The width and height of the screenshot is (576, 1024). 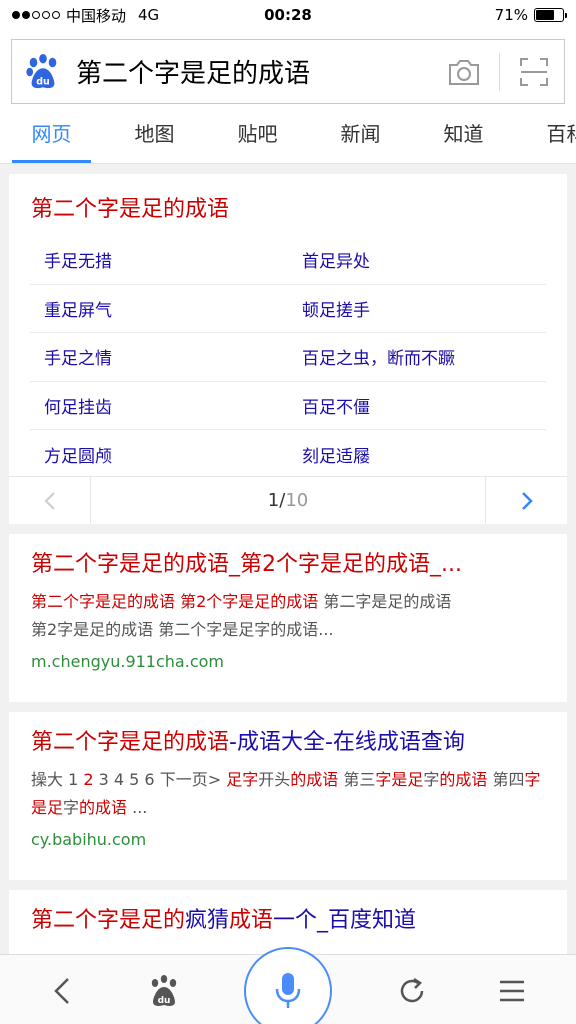 I want to click on result-title: 第二个字是足的成语-成语大全-在线成语查询, so click(x=288, y=743).